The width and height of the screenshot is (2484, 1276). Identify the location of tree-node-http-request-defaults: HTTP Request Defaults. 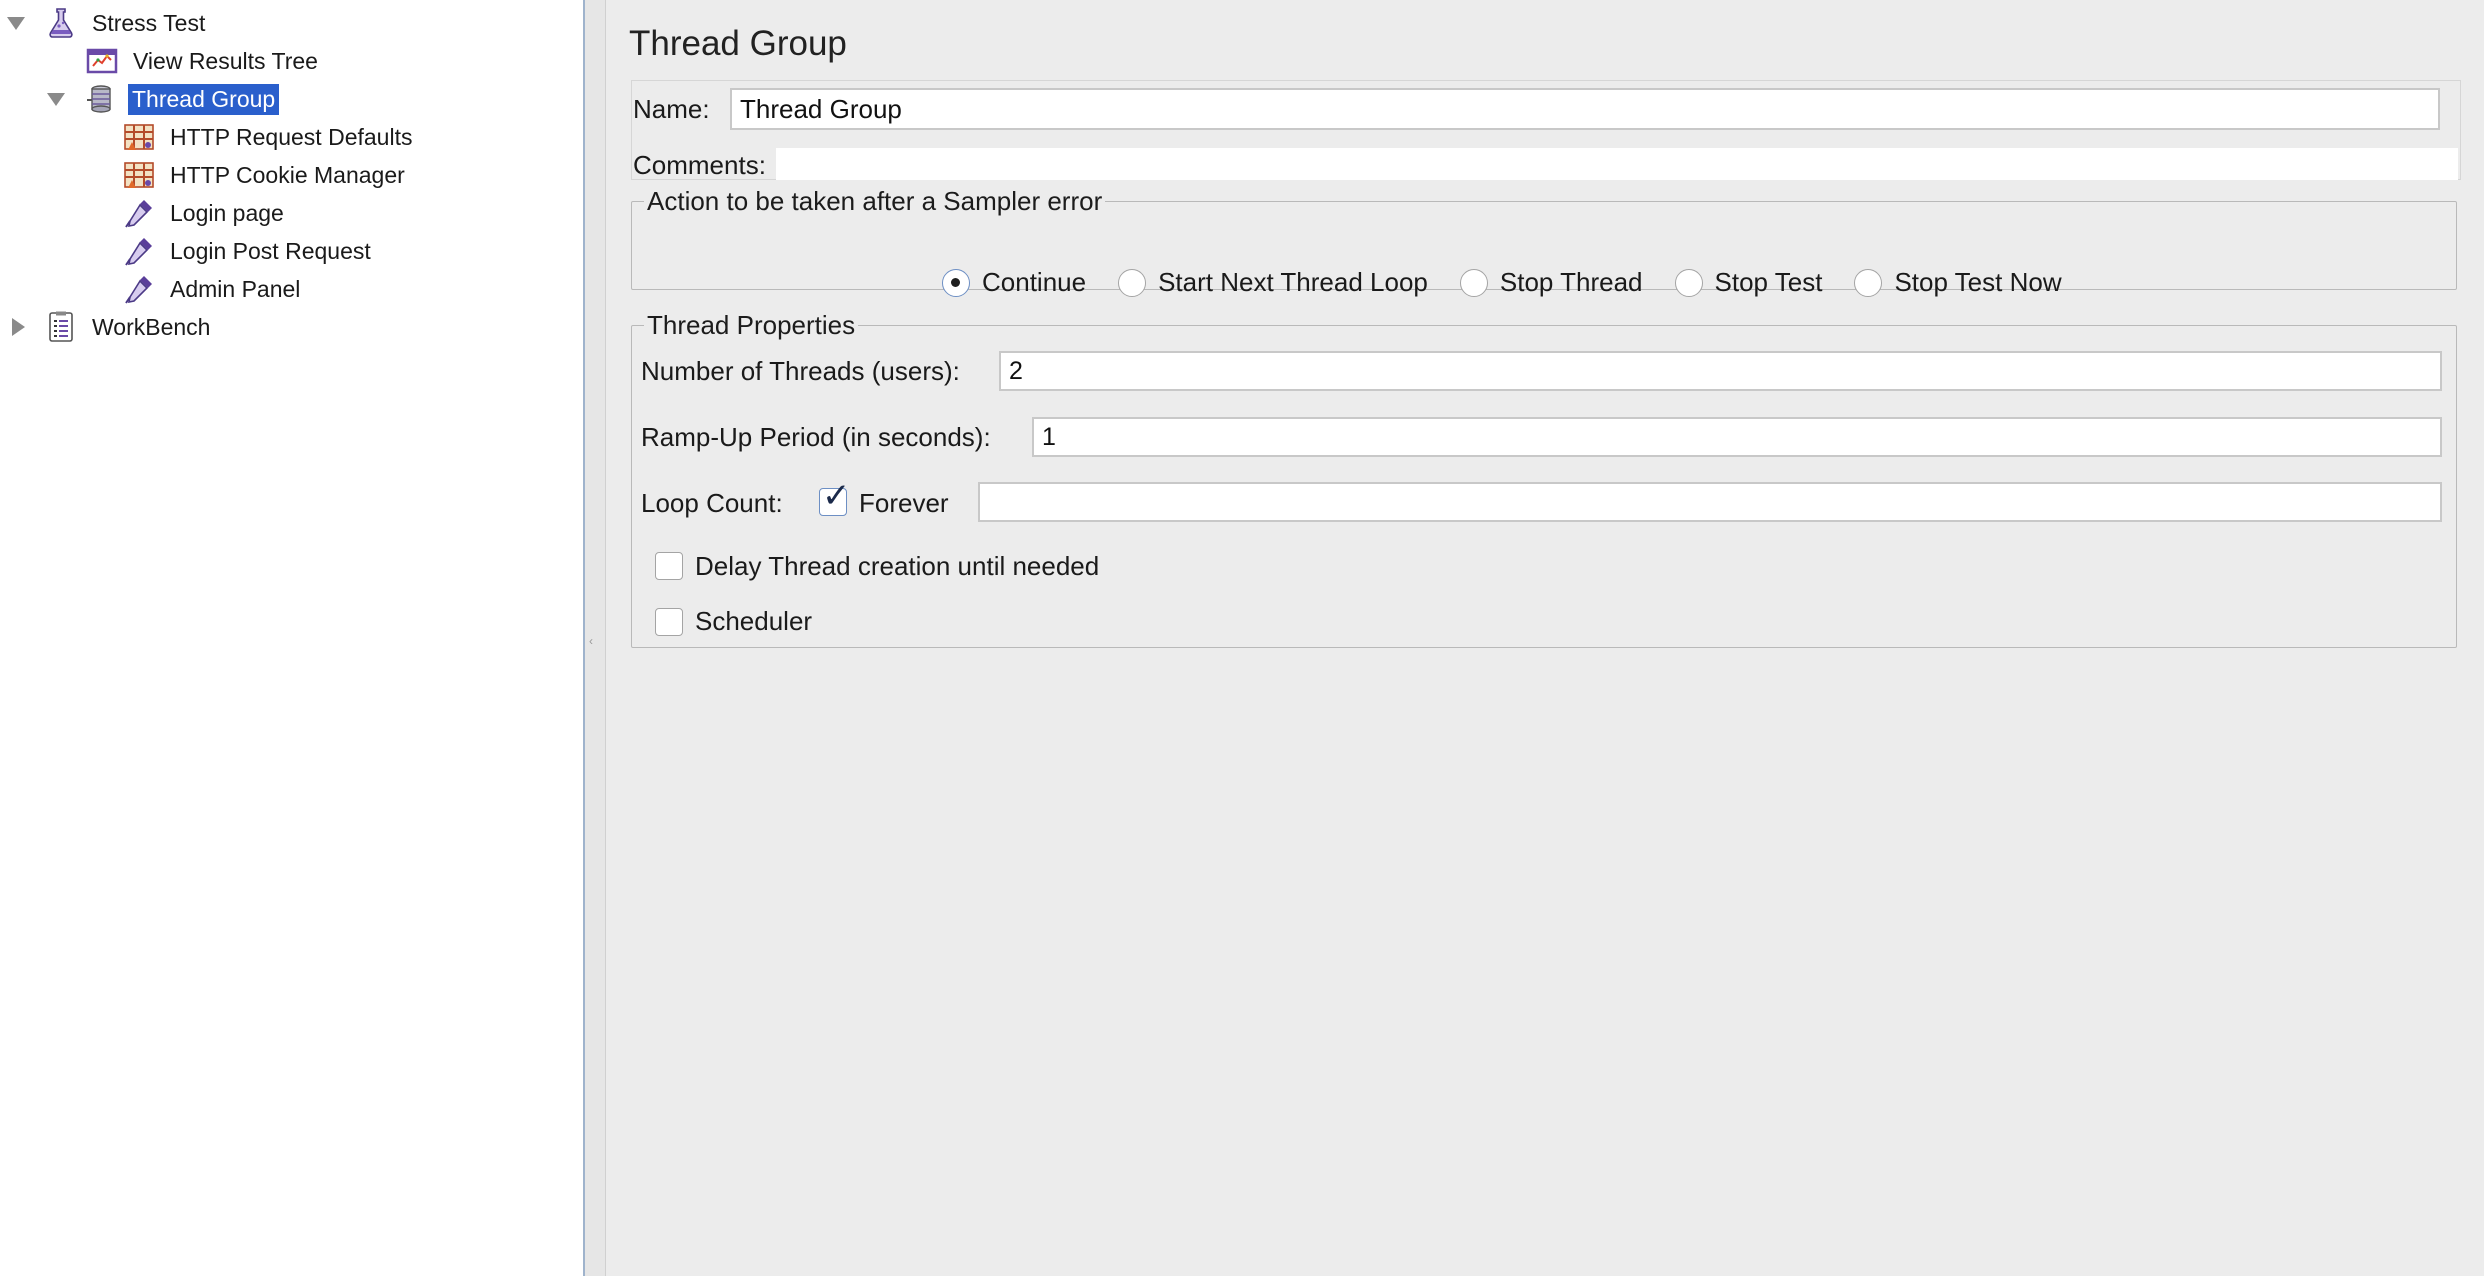
(208, 137).